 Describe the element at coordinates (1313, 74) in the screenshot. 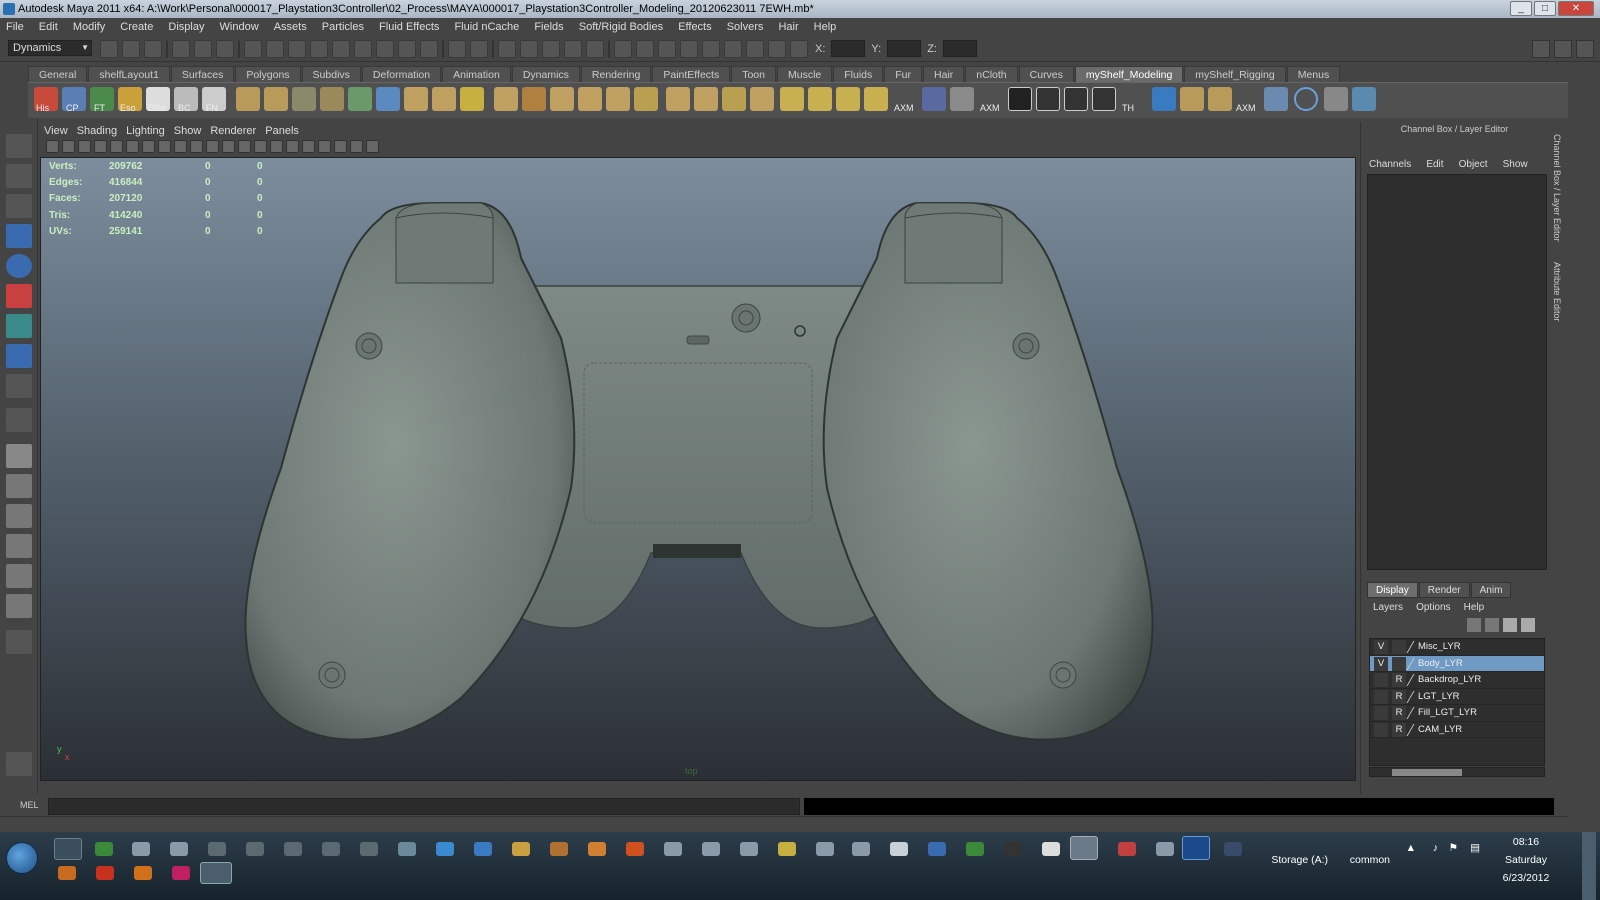

I see `shelf-tab-menus: Menus` at that location.